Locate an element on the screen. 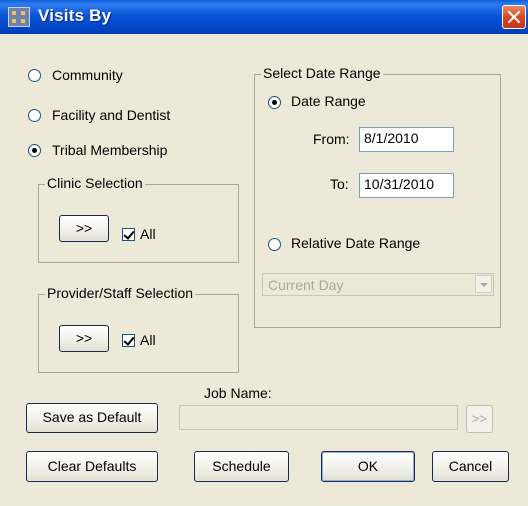  clinic-select-button: >> is located at coordinates (84, 228).